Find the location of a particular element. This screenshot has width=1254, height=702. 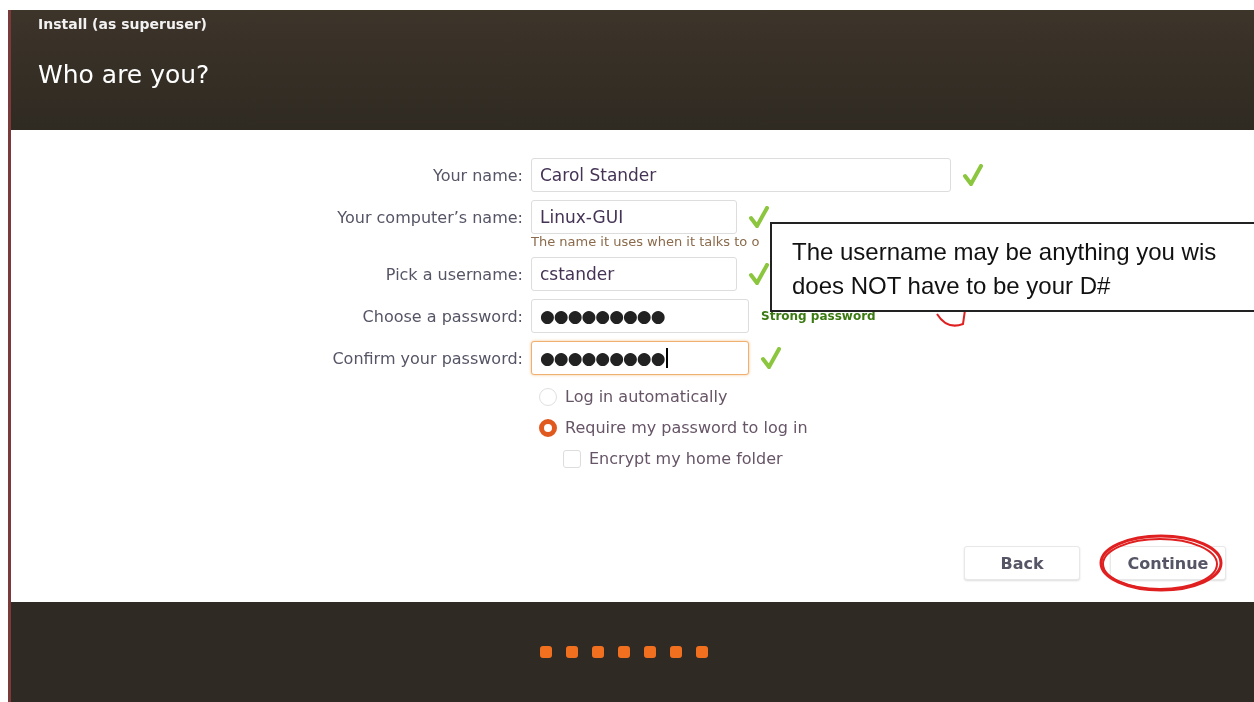

field-label: Choose a password: is located at coordinates (442, 316).